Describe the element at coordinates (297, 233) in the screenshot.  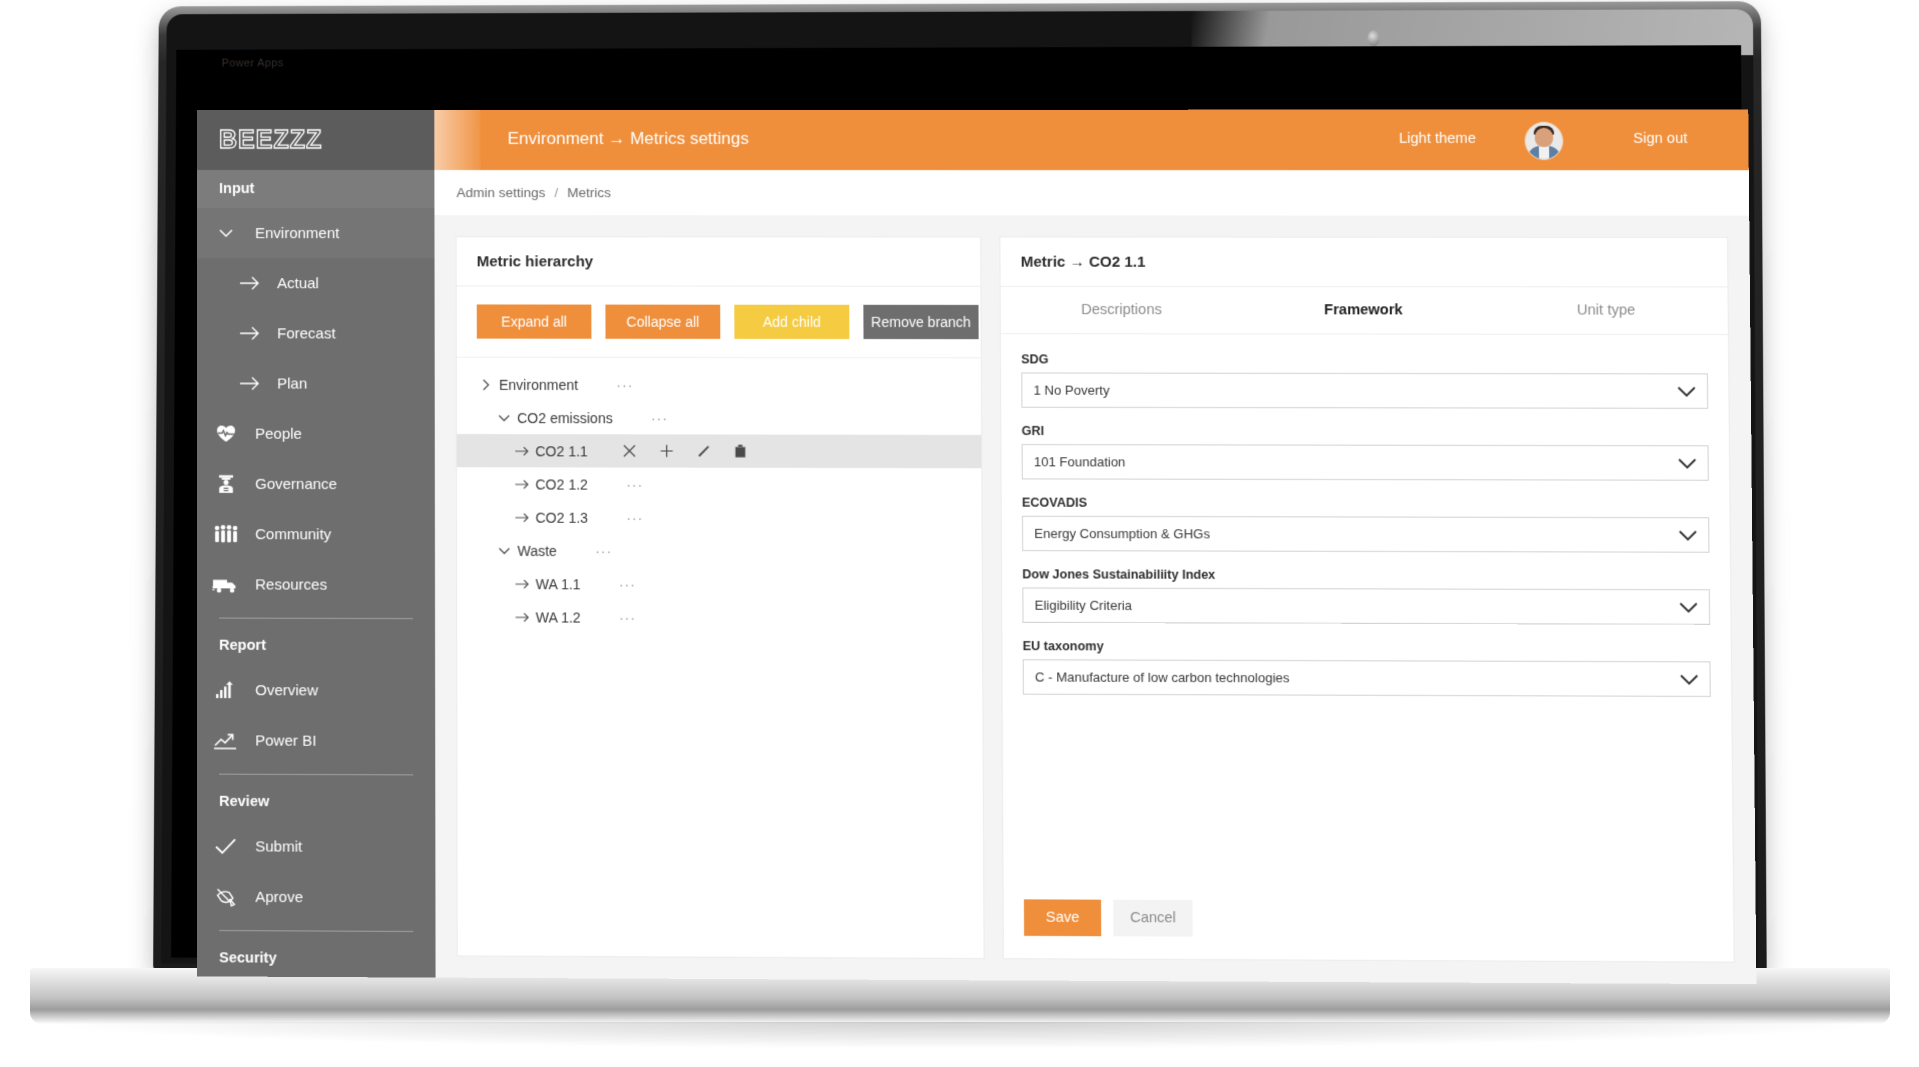
I see `sidebar-item-label: Environment` at that location.